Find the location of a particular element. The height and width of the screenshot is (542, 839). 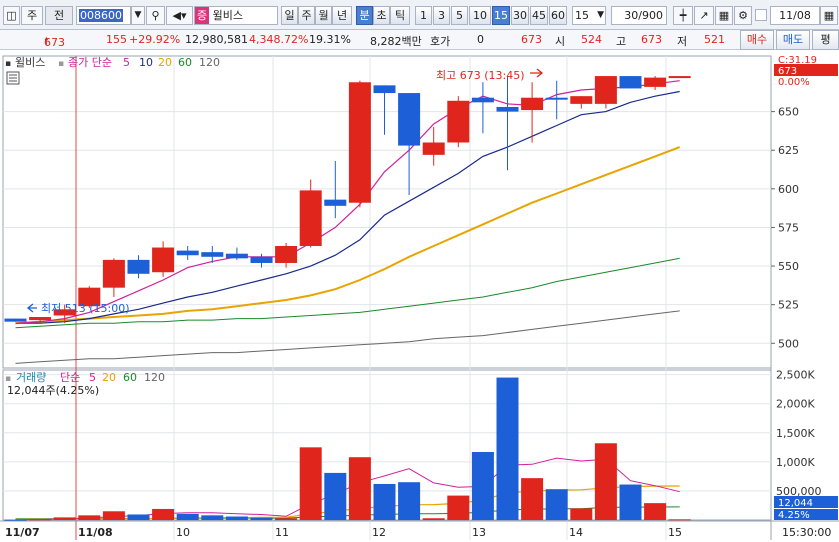

price-tag: 673 is located at coordinates (787, 71).